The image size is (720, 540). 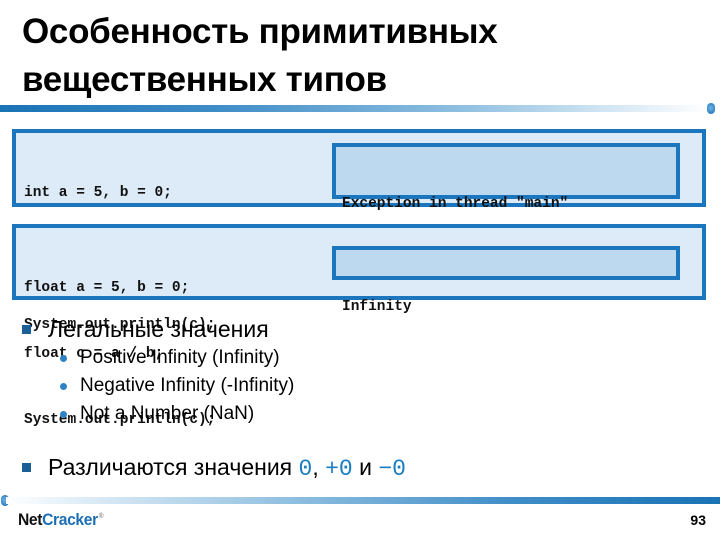 What do you see at coordinates (187, 385) in the screenshot?
I see `sub-bullet-text: Negative Infinity (-Infinity)` at bounding box center [187, 385].